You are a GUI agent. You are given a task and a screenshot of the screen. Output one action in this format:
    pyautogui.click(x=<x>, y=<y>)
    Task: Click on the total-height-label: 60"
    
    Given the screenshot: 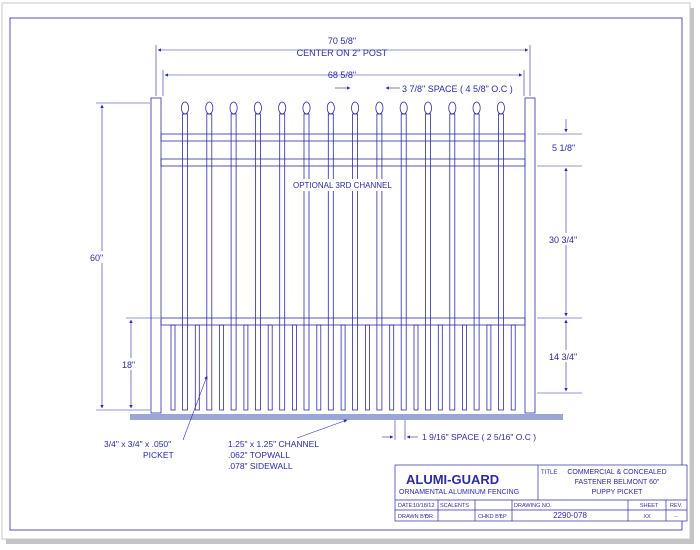 What is the action you would take?
    pyautogui.click(x=96, y=258)
    